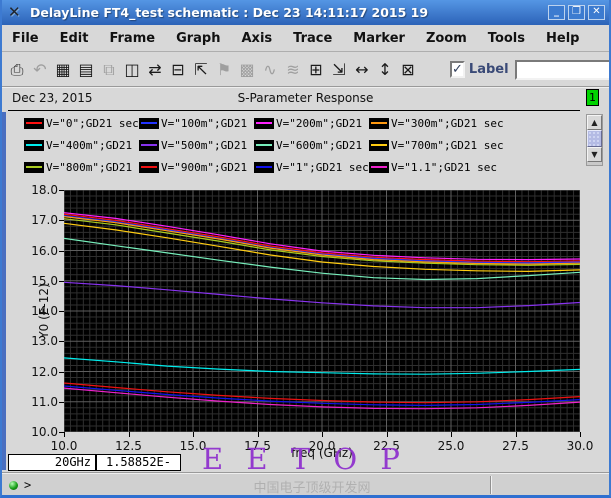 The height and width of the screenshot is (498, 611). What do you see at coordinates (576, 12) in the screenshot?
I see `maximize-button: ❐` at bounding box center [576, 12].